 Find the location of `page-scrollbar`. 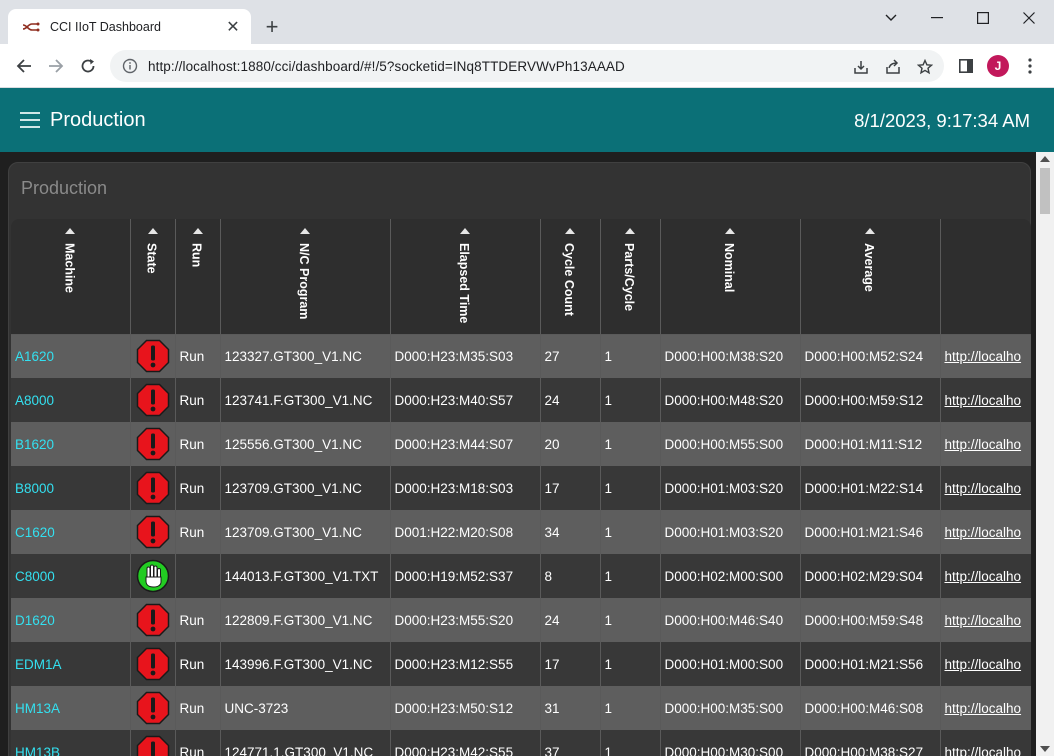

page-scrollbar is located at coordinates (1045, 454).